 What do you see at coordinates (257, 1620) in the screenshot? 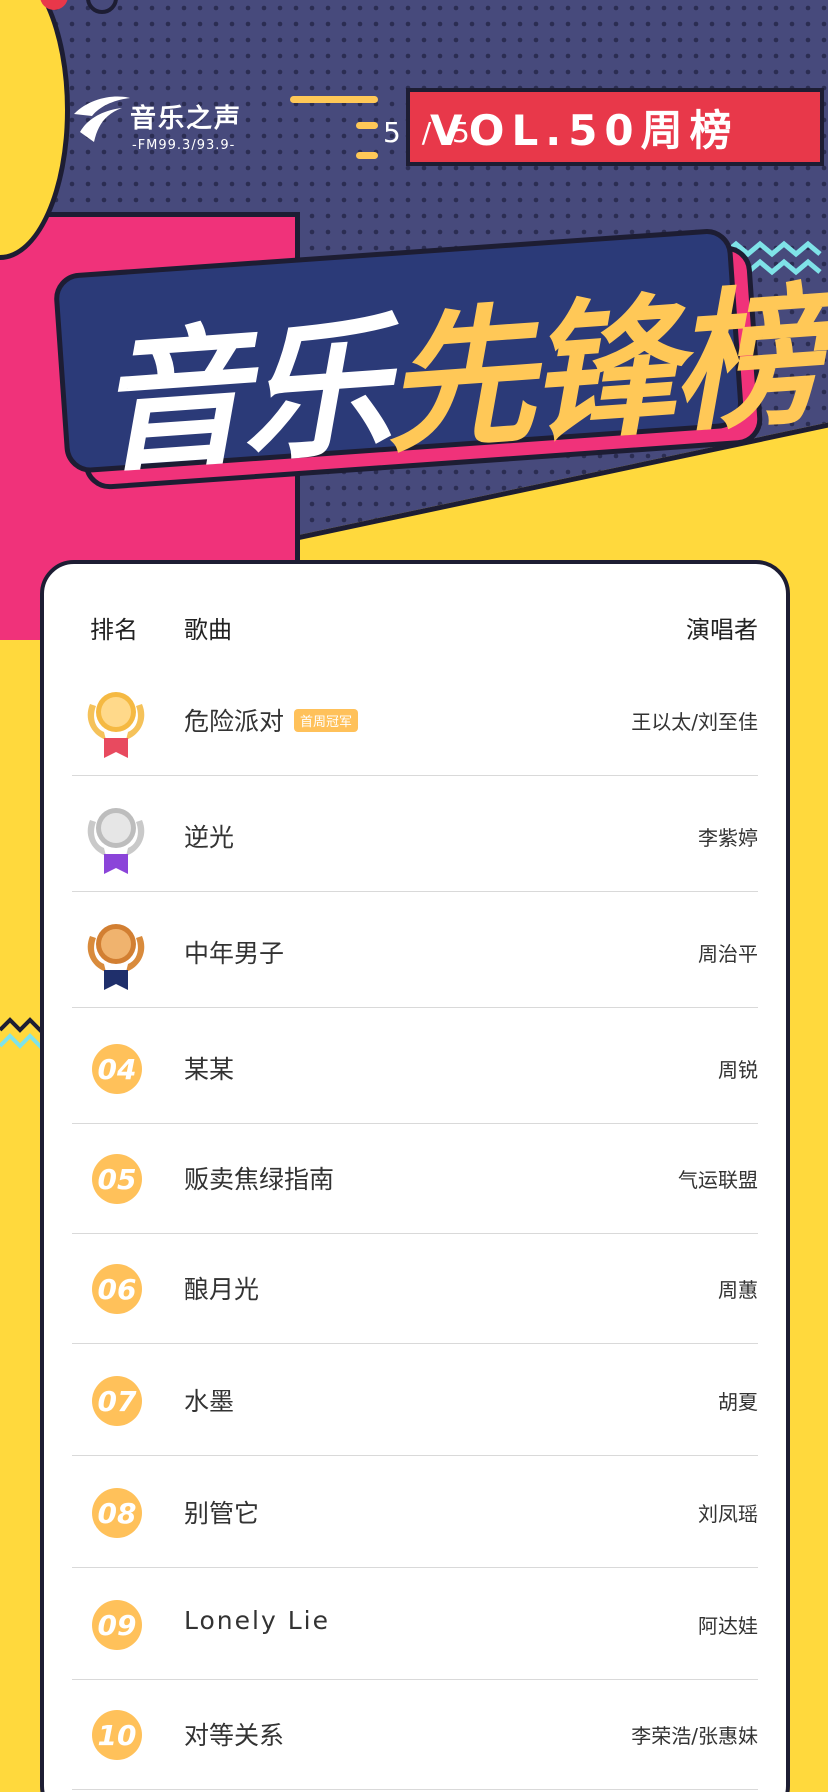
I see `song-title: Lonely Lie` at bounding box center [257, 1620].